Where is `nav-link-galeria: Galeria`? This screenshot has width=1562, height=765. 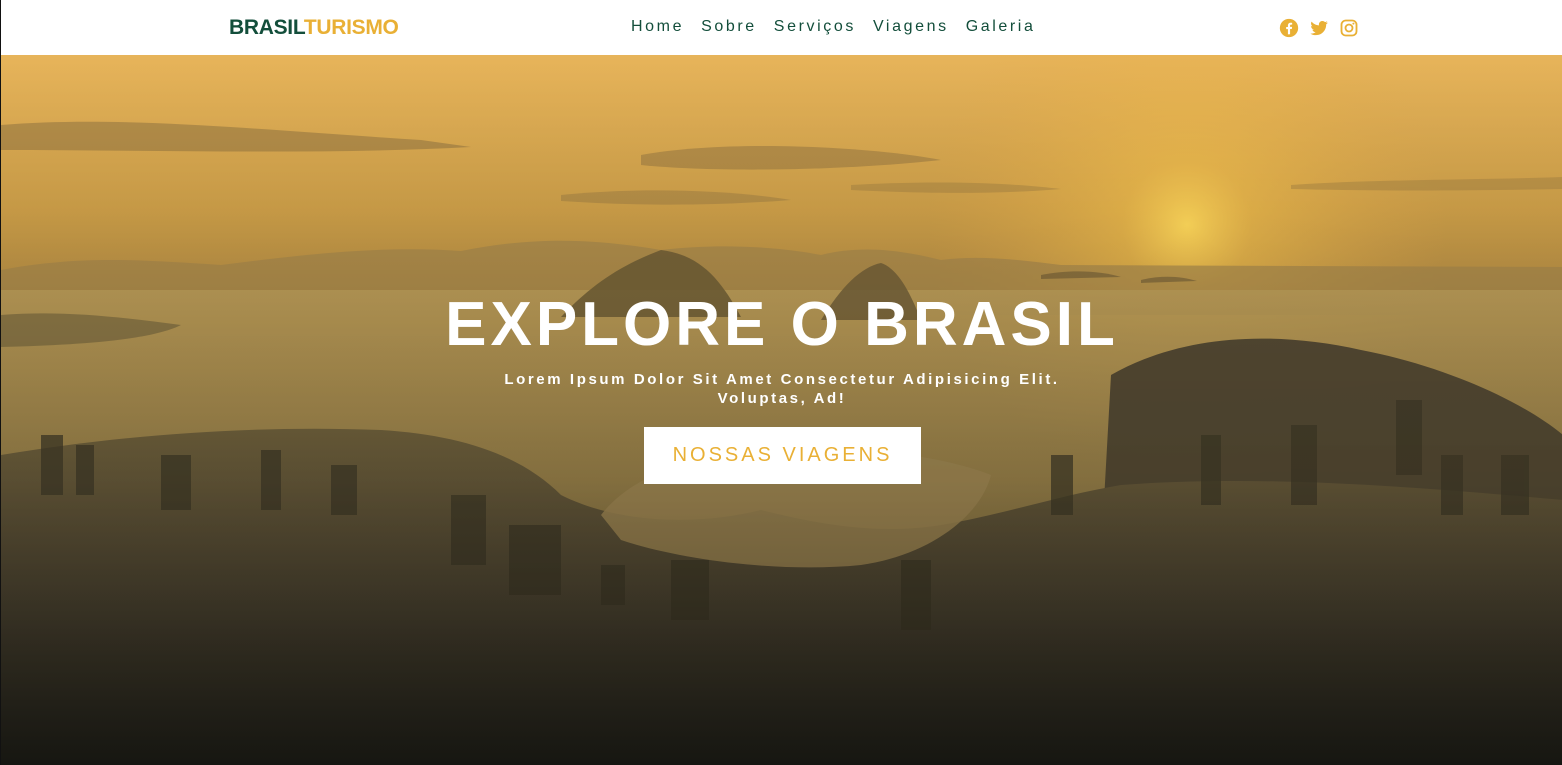 nav-link-galeria: Galeria is located at coordinates (1001, 27).